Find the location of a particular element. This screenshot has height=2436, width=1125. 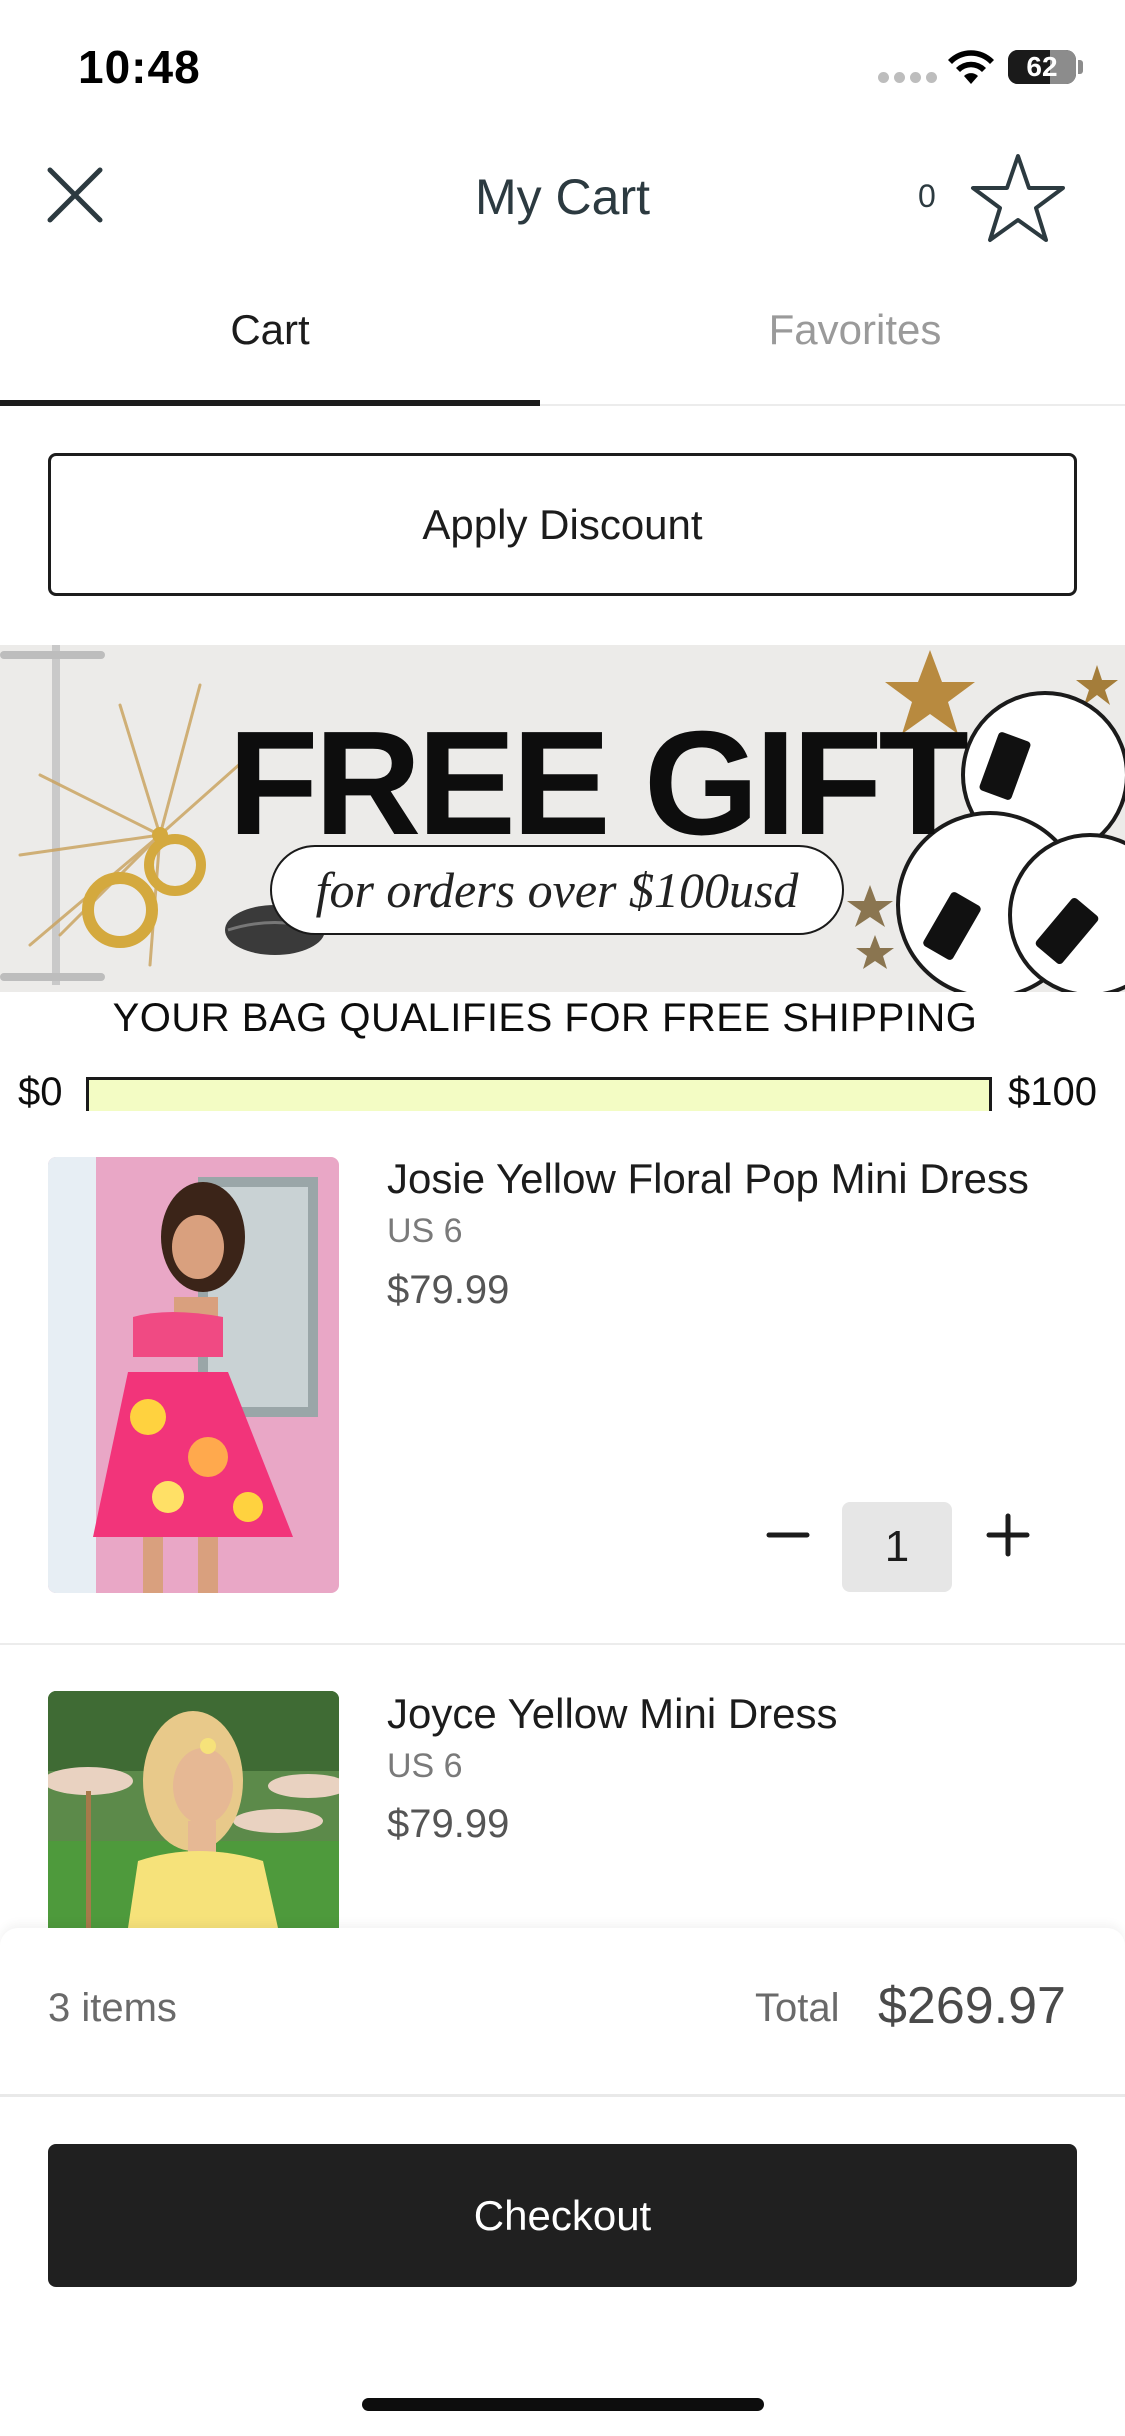

product-name: Joyce Yellow Mini Dress is located at coordinates (612, 1714).